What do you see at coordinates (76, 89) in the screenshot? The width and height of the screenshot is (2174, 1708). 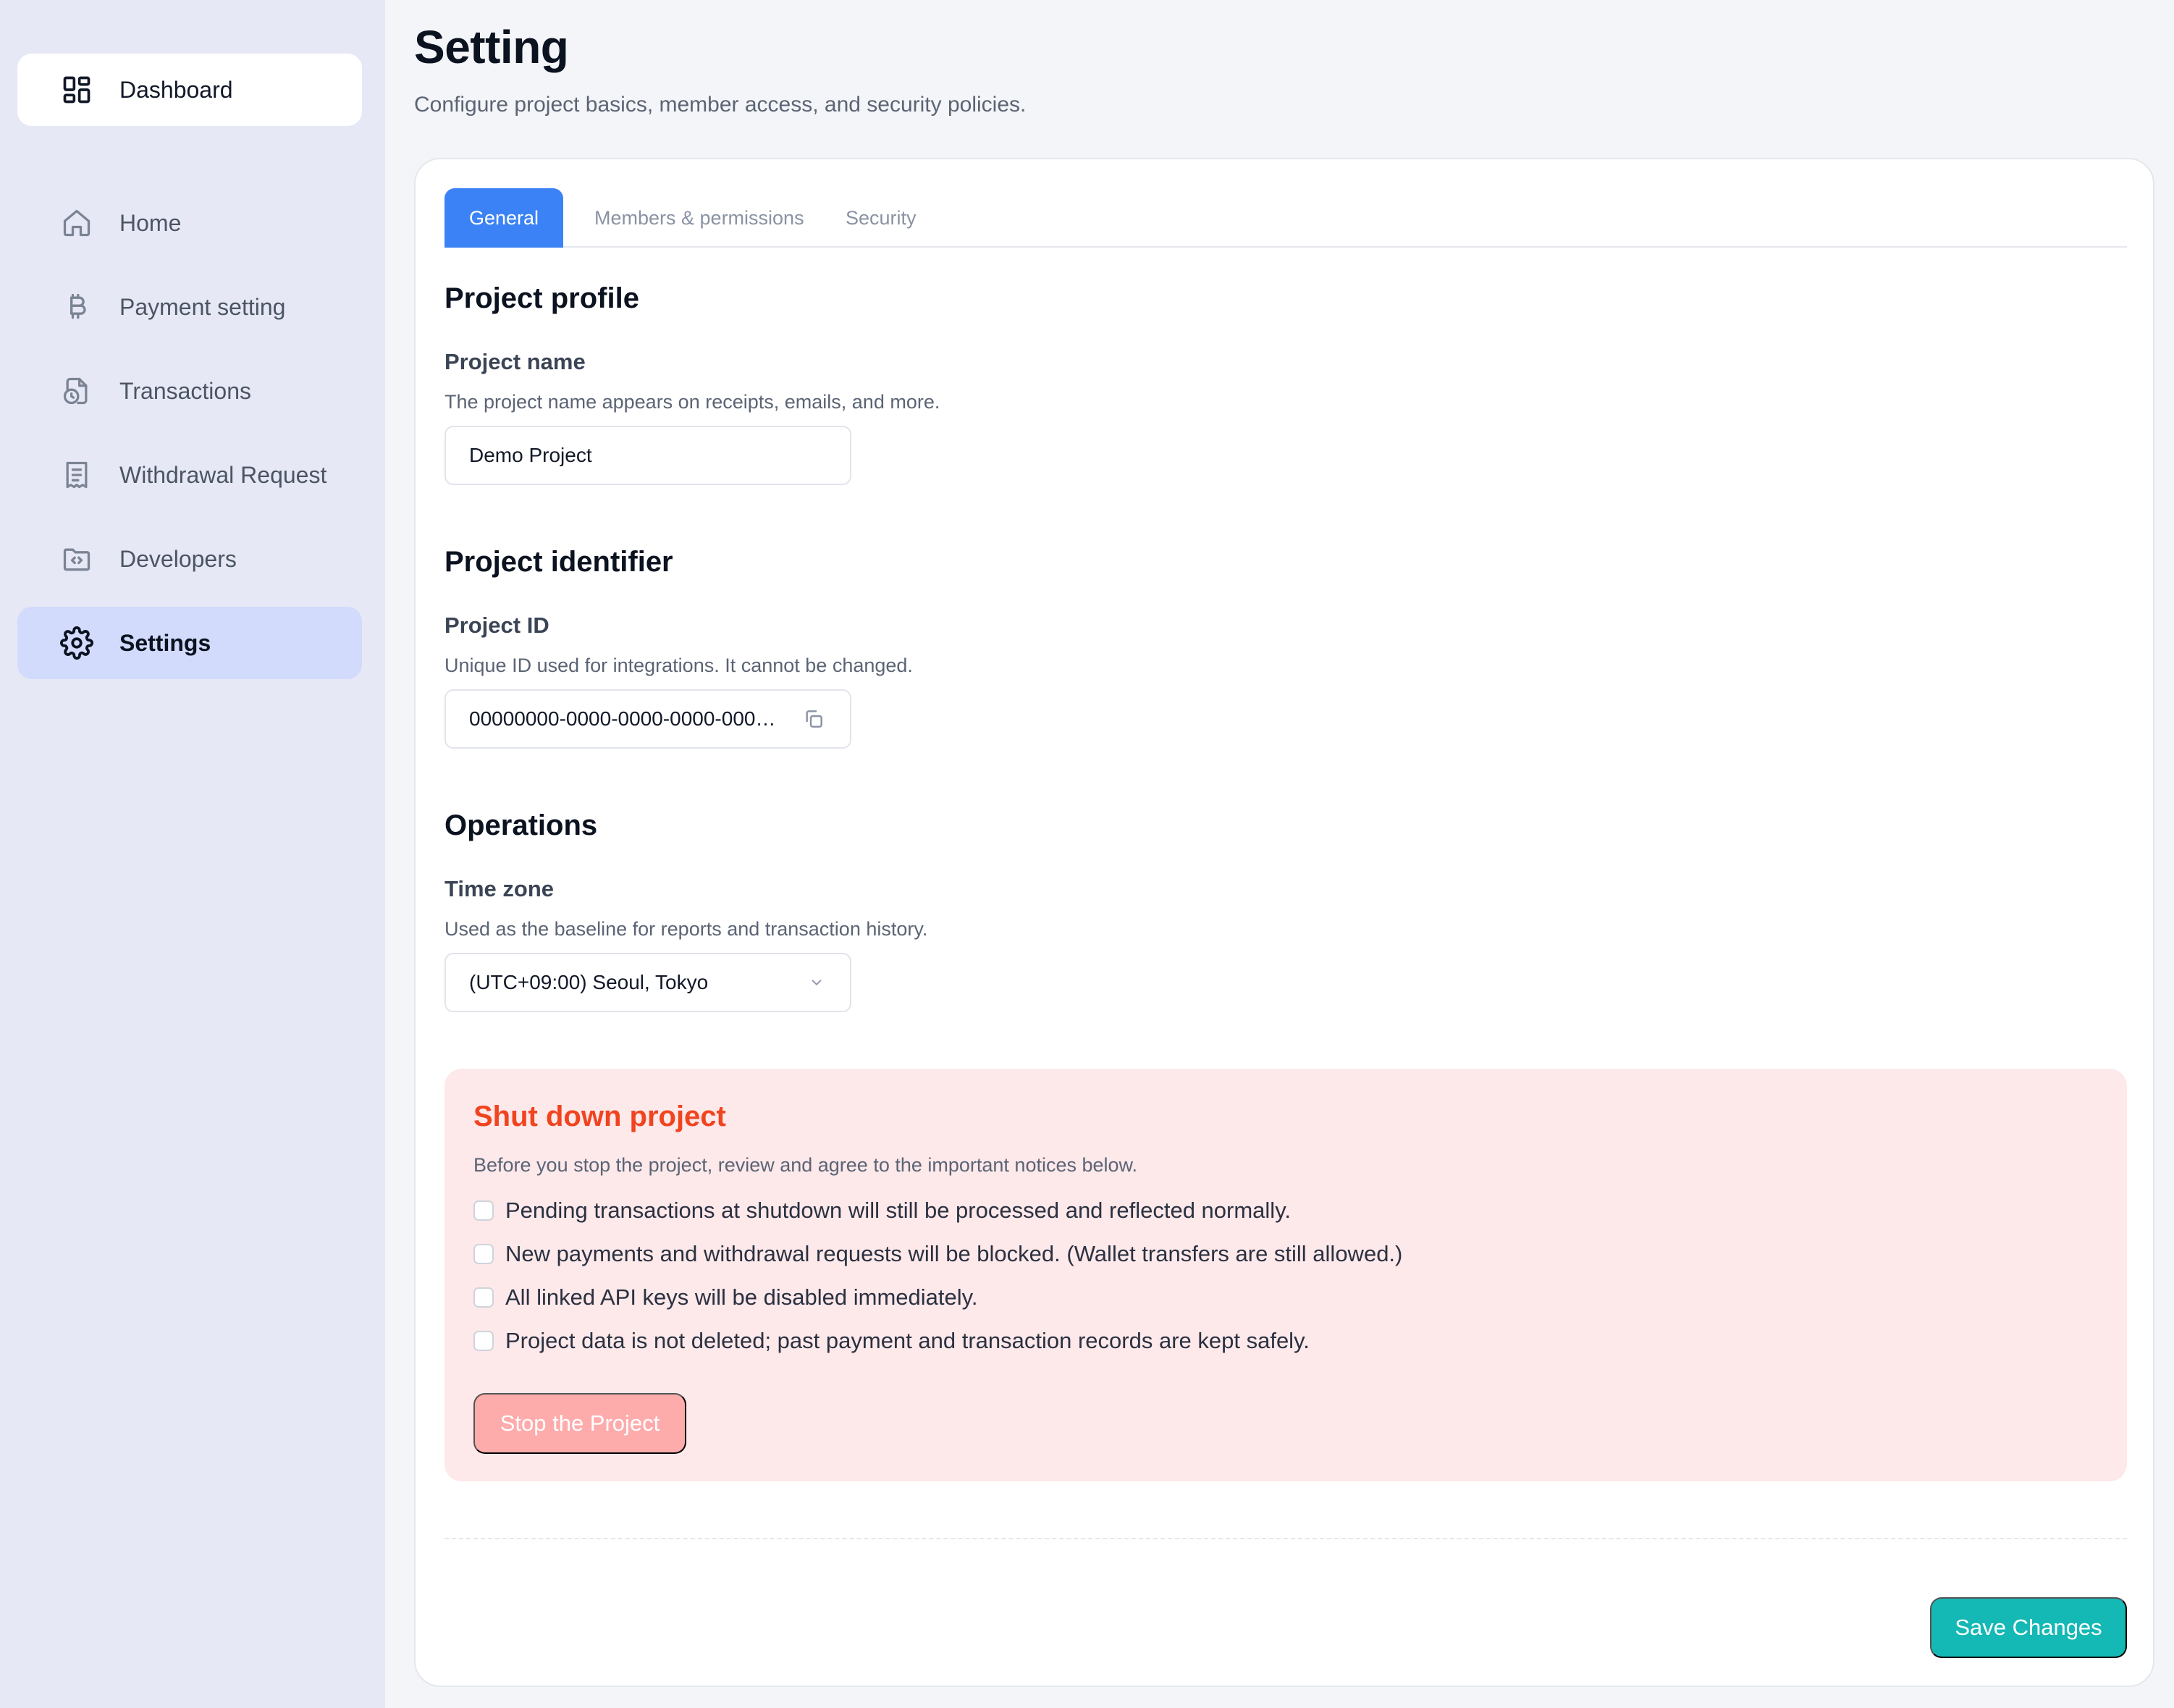 I see `dashboard-grid-icon` at bounding box center [76, 89].